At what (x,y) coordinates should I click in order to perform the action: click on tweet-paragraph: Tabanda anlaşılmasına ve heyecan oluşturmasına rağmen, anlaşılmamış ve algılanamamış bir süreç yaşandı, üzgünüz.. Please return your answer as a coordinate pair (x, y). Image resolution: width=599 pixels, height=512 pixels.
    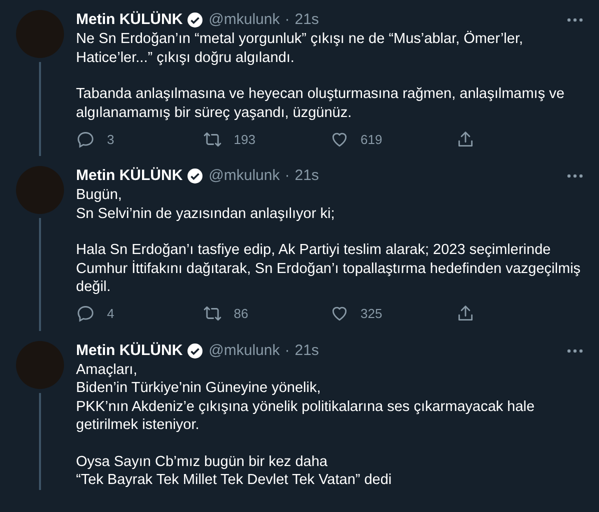
    Looking at the image, I should click on (321, 103).